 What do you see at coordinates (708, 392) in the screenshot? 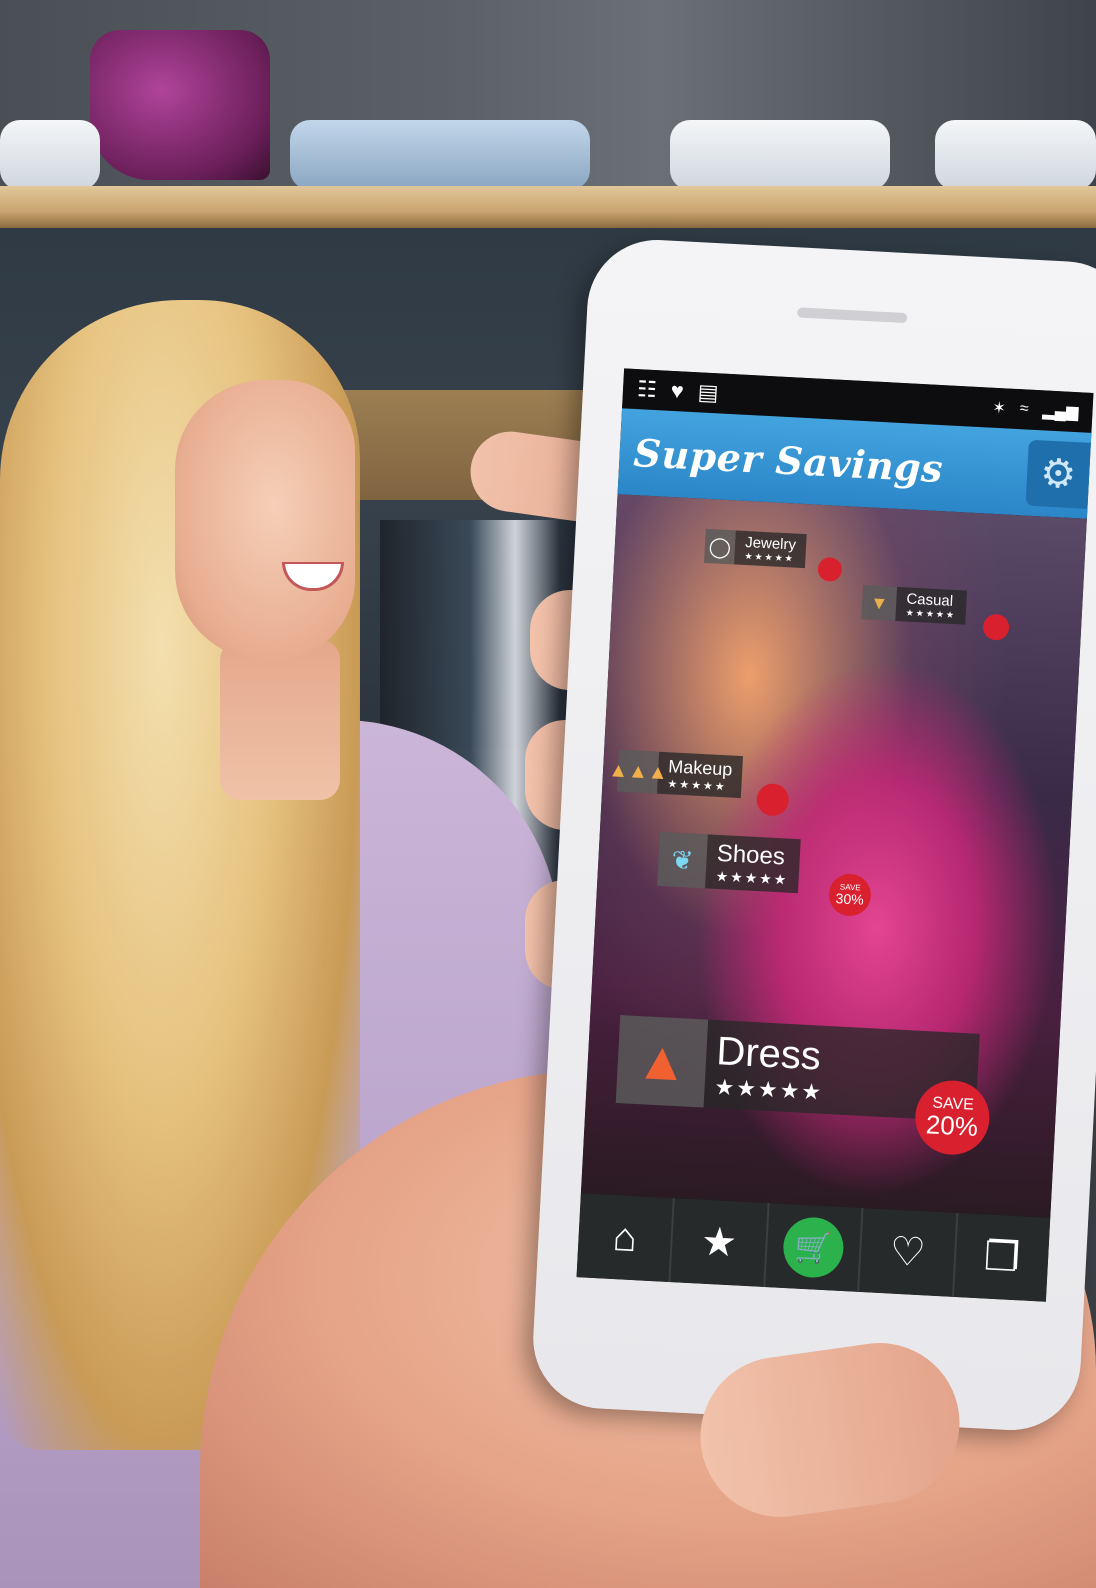
I see `image-icon: ▤` at bounding box center [708, 392].